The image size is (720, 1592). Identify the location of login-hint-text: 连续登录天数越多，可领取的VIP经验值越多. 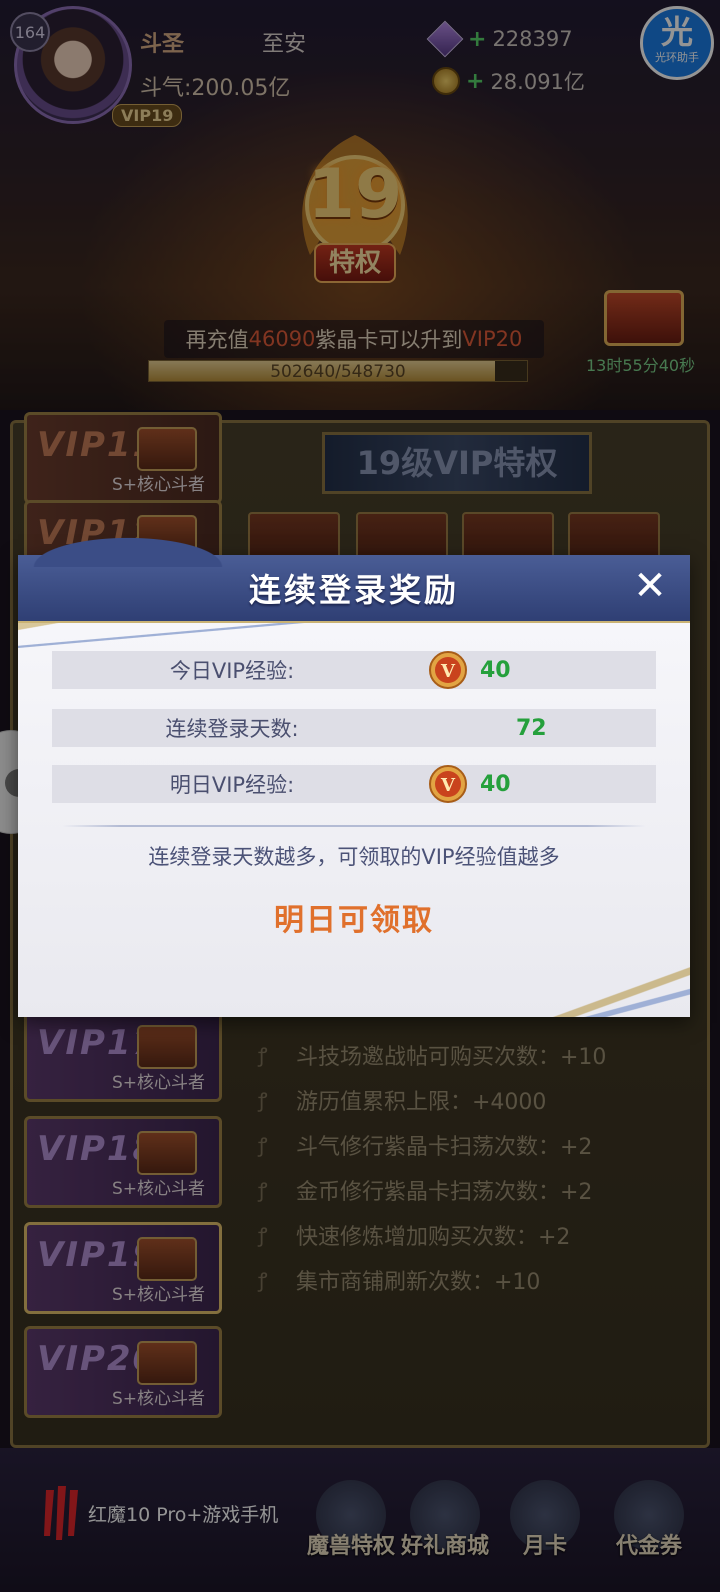
(354, 857).